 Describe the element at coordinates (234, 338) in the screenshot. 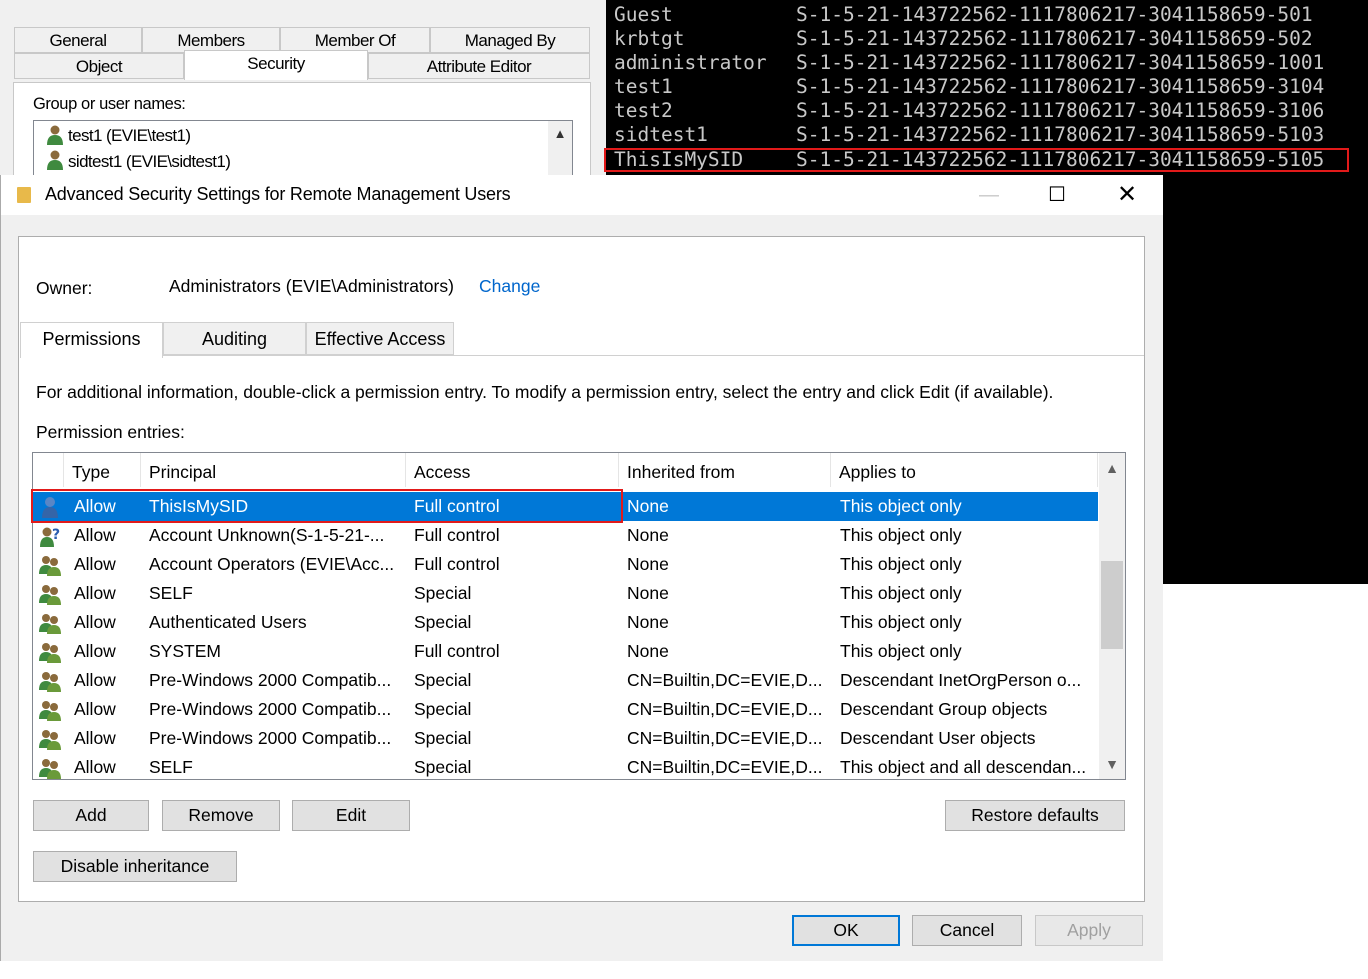

I see `tab-auditing: Auditing` at that location.